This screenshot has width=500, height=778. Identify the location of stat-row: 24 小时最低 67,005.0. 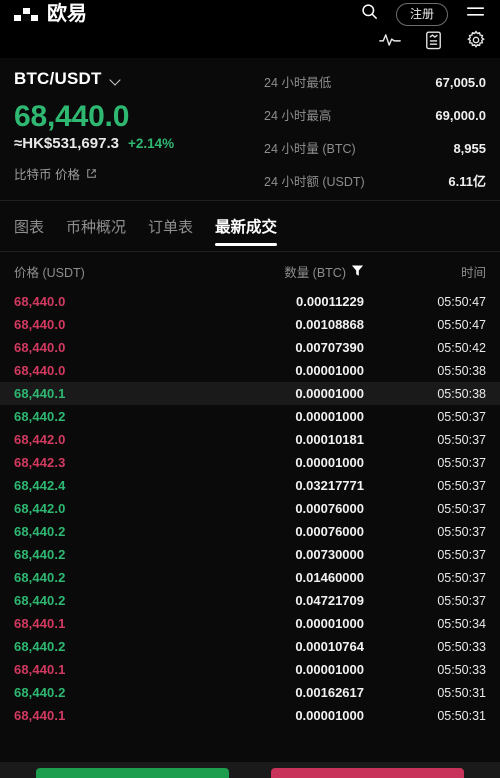
(375, 81).